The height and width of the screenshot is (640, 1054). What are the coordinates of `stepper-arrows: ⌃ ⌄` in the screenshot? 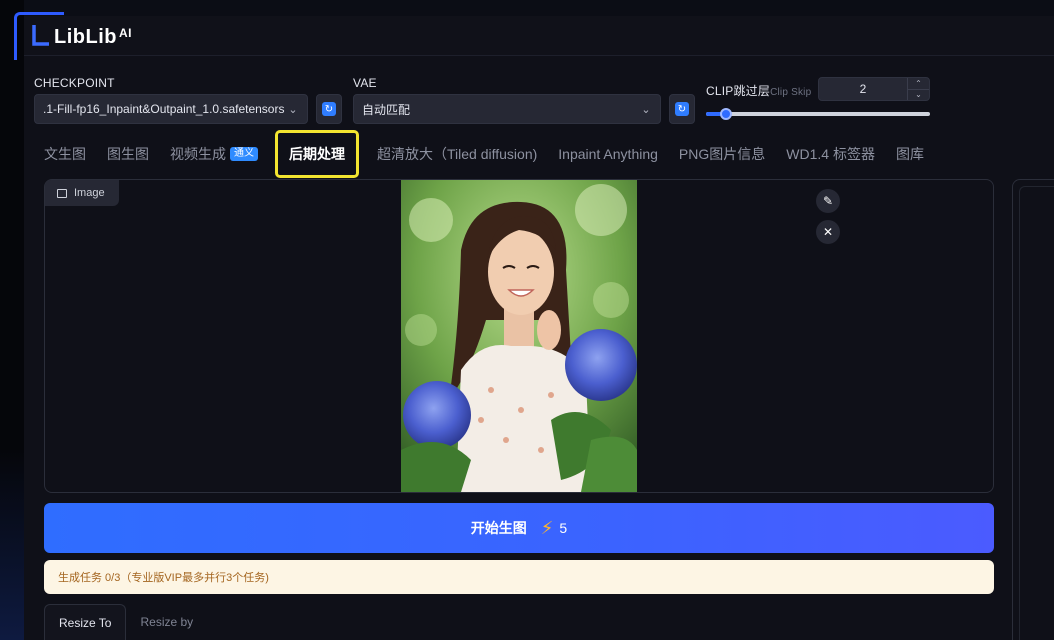 It's located at (918, 89).